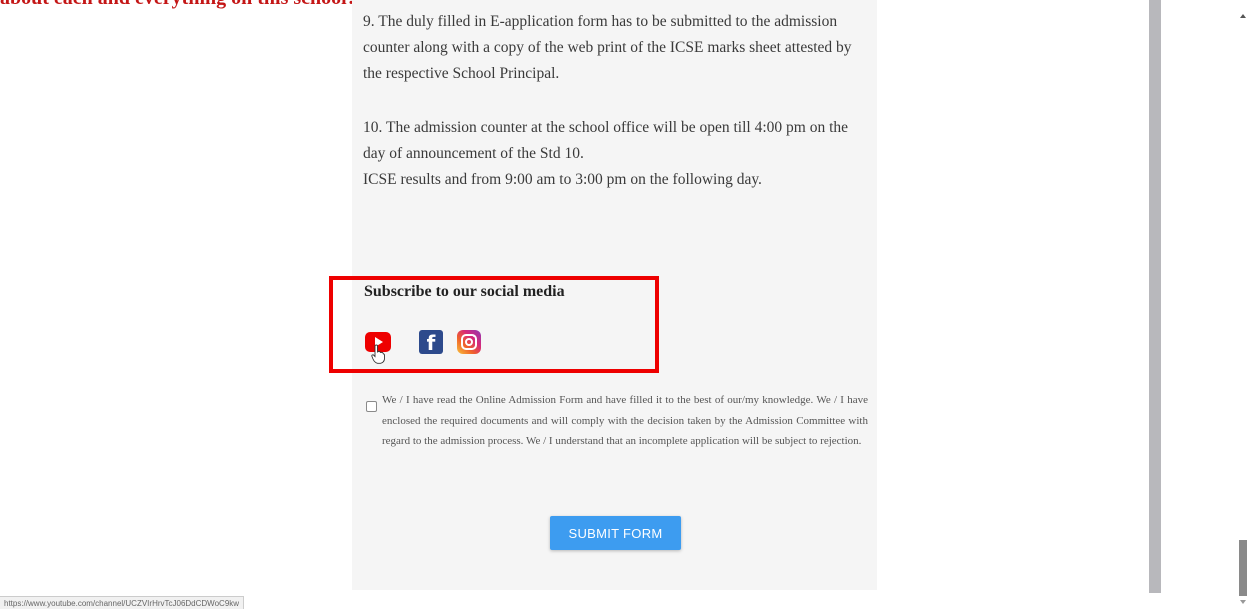  I want to click on window-scrollbar, so click(1243, 304).